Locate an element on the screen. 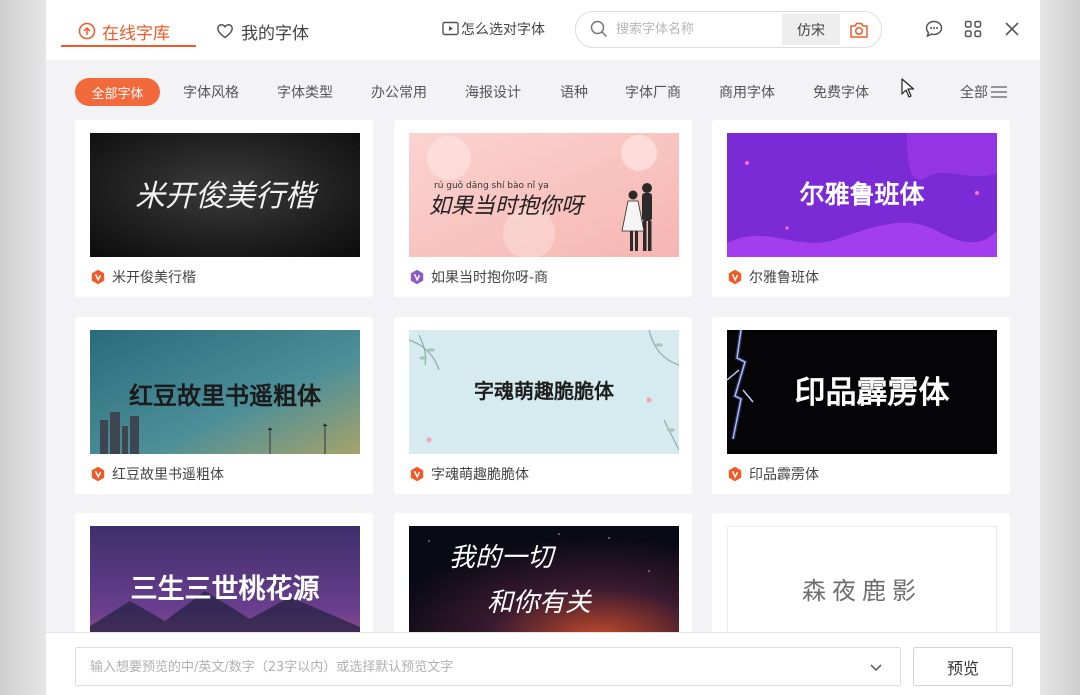  desktop-left-edge is located at coordinates (23, 347).